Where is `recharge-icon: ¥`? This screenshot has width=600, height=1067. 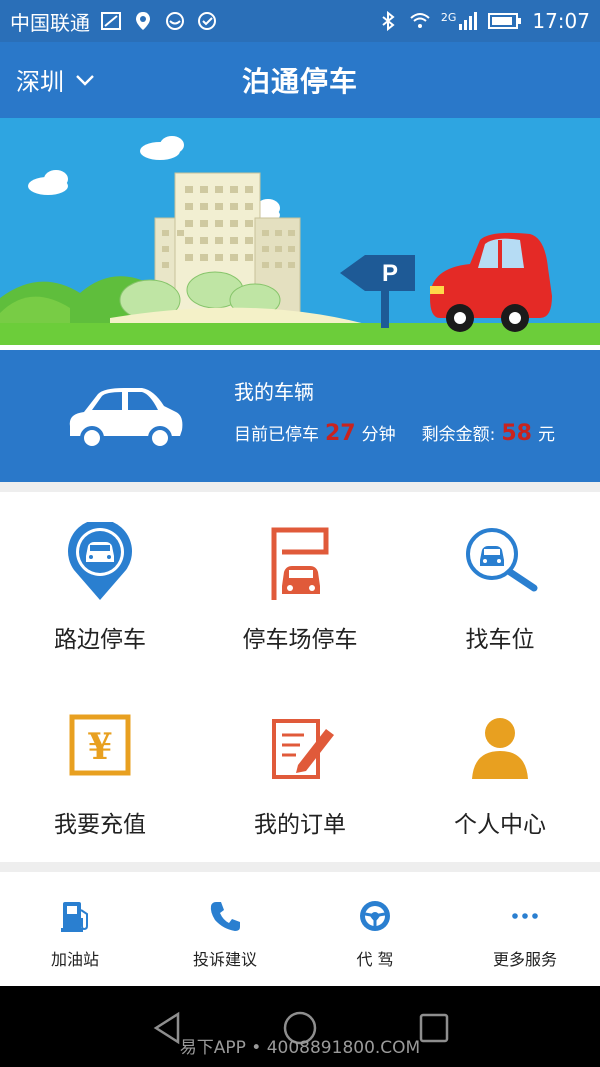
recharge-icon: ¥ is located at coordinates (100, 745).